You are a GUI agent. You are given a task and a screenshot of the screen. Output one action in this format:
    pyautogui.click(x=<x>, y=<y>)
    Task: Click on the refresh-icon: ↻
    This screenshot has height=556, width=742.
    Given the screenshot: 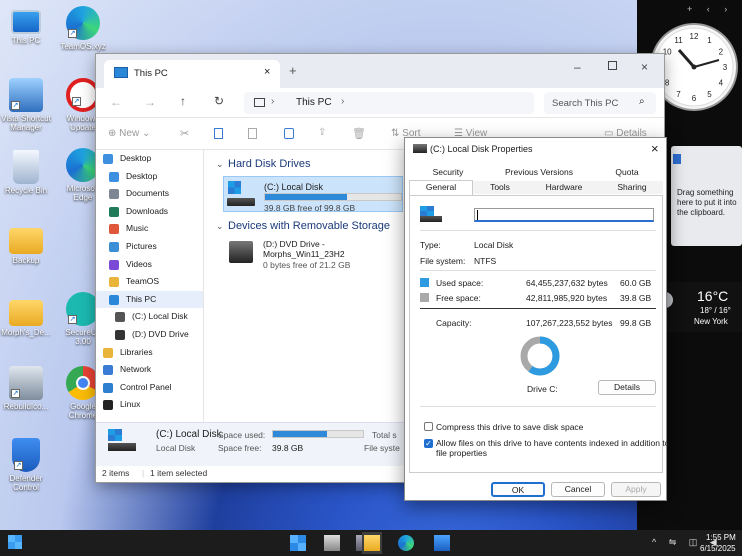 What is the action you would take?
    pyautogui.click(x=219, y=101)
    